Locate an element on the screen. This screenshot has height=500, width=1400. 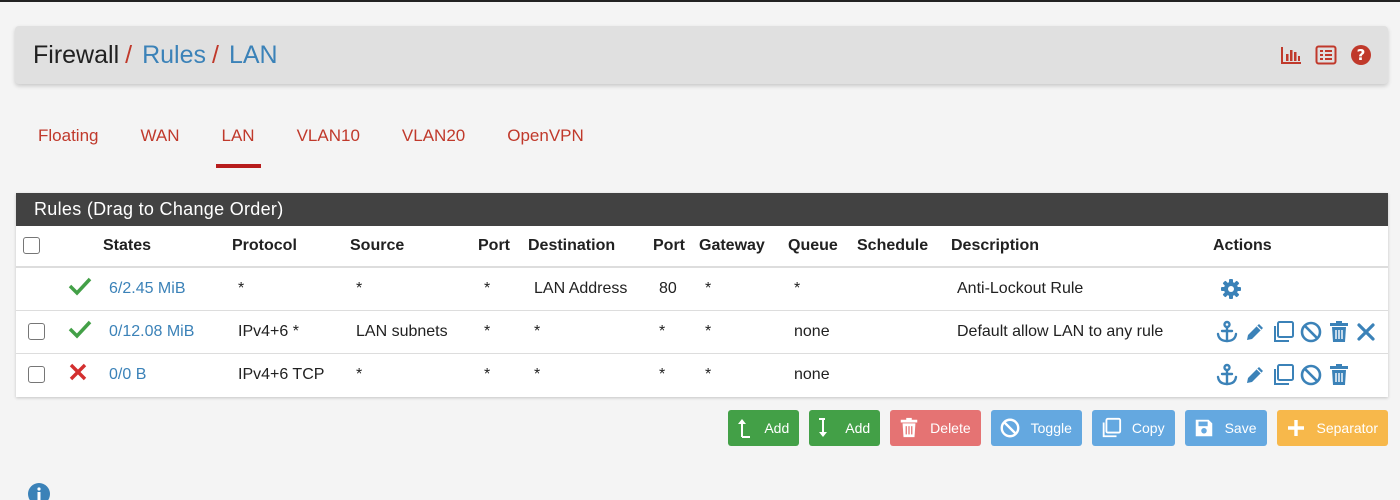
tab-lan: LAN is located at coordinates (238, 139).